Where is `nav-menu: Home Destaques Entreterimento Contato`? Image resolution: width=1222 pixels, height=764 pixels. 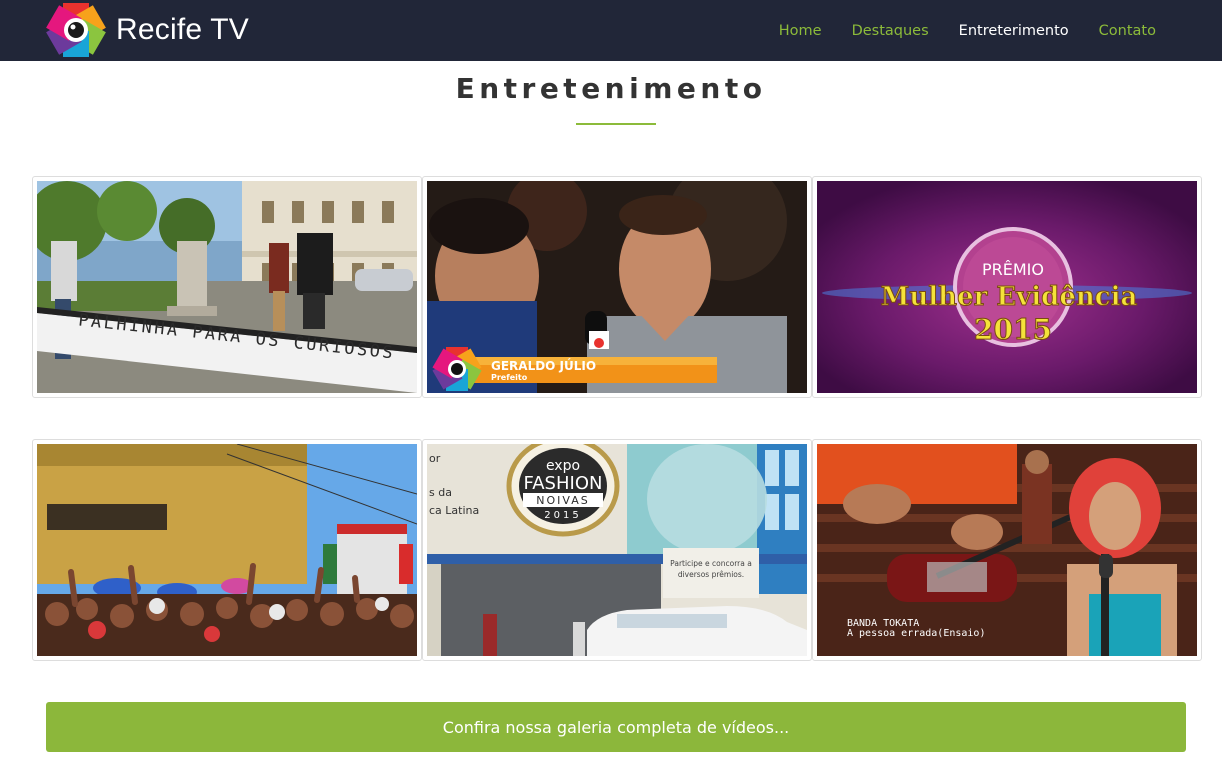 nav-menu: Home Destaques Entreterimento Contato is located at coordinates (952, 30).